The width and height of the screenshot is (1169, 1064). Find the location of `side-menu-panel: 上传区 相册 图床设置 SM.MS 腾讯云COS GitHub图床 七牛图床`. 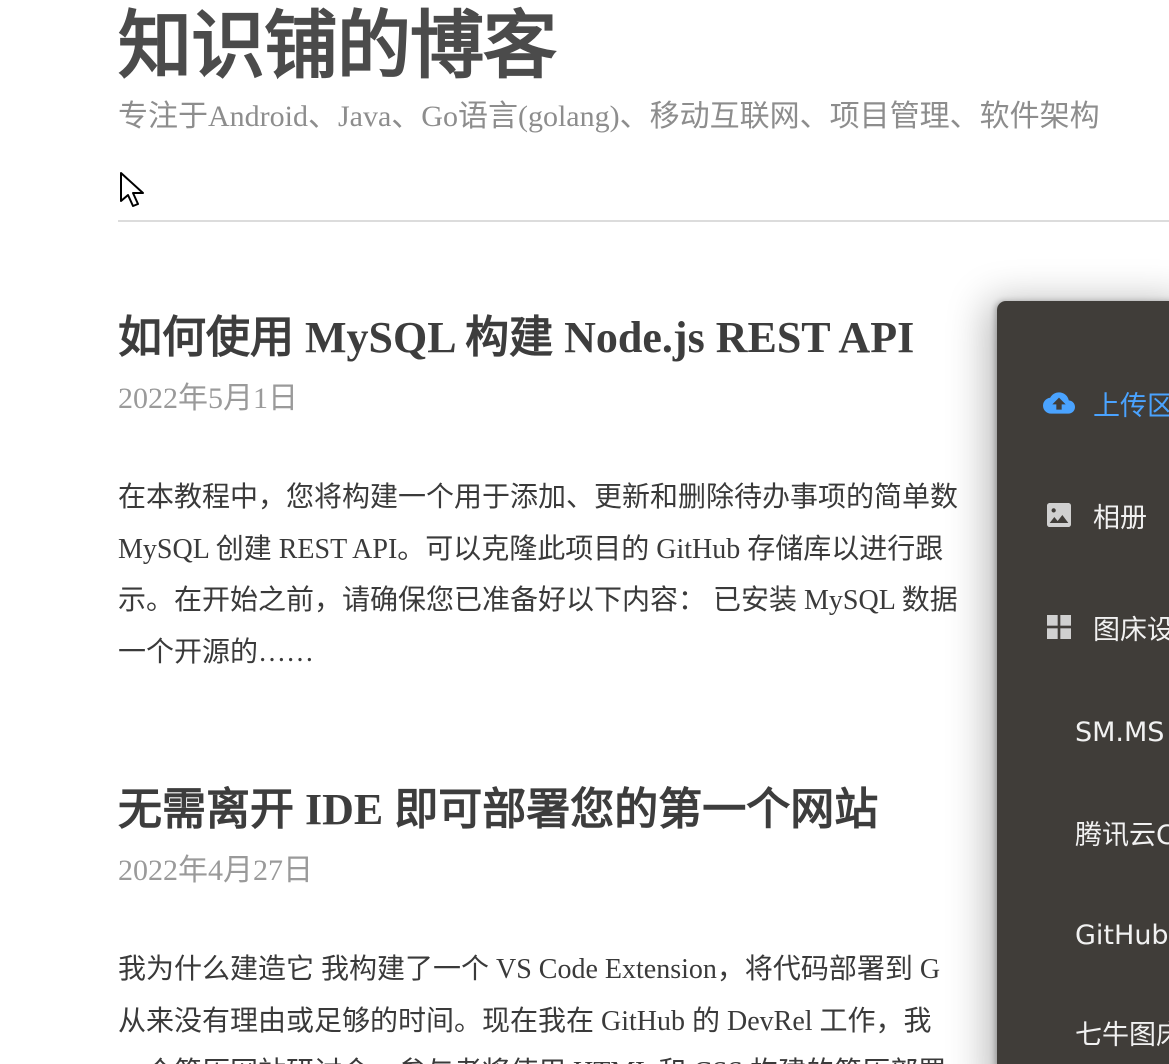

side-menu-panel: 上传区 相册 图床设置 SM.MS 腾讯云COS GitHub图床 七牛图床 is located at coordinates (1083, 682).